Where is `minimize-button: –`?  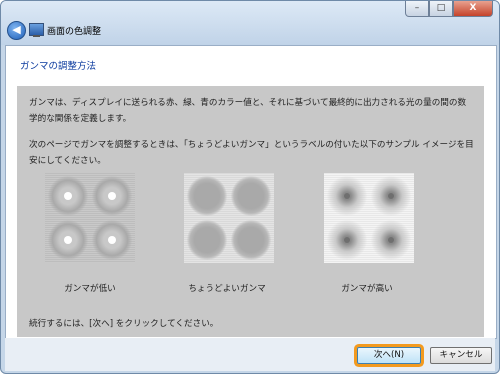
minimize-button: – is located at coordinates (417, 9).